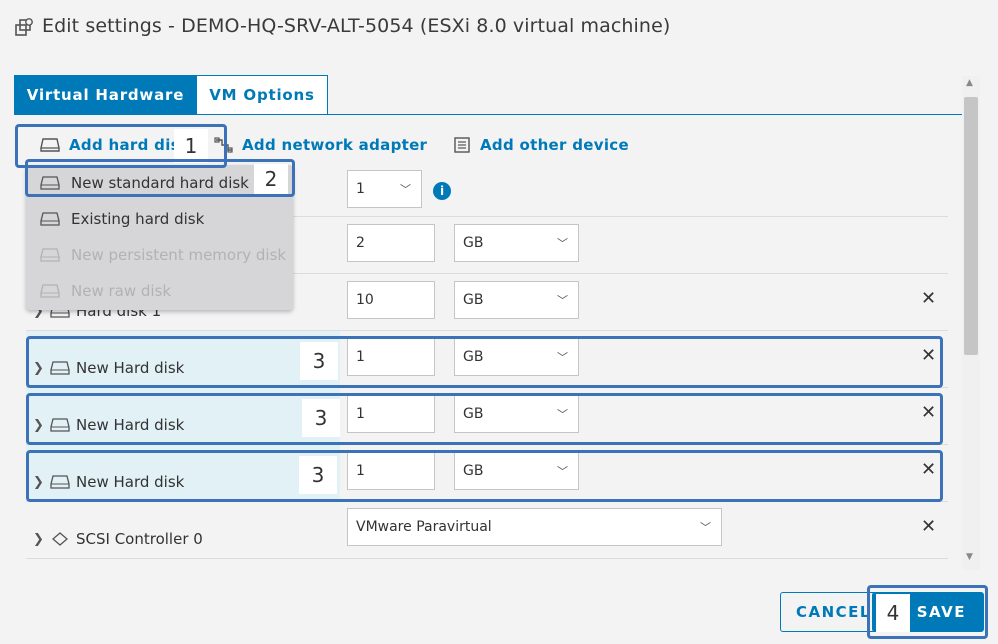  What do you see at coordinates (516, 300) in the screenshot?
I see `hard-disk-1-unit-select: GB ﹀` at bounding box center [516, 300].